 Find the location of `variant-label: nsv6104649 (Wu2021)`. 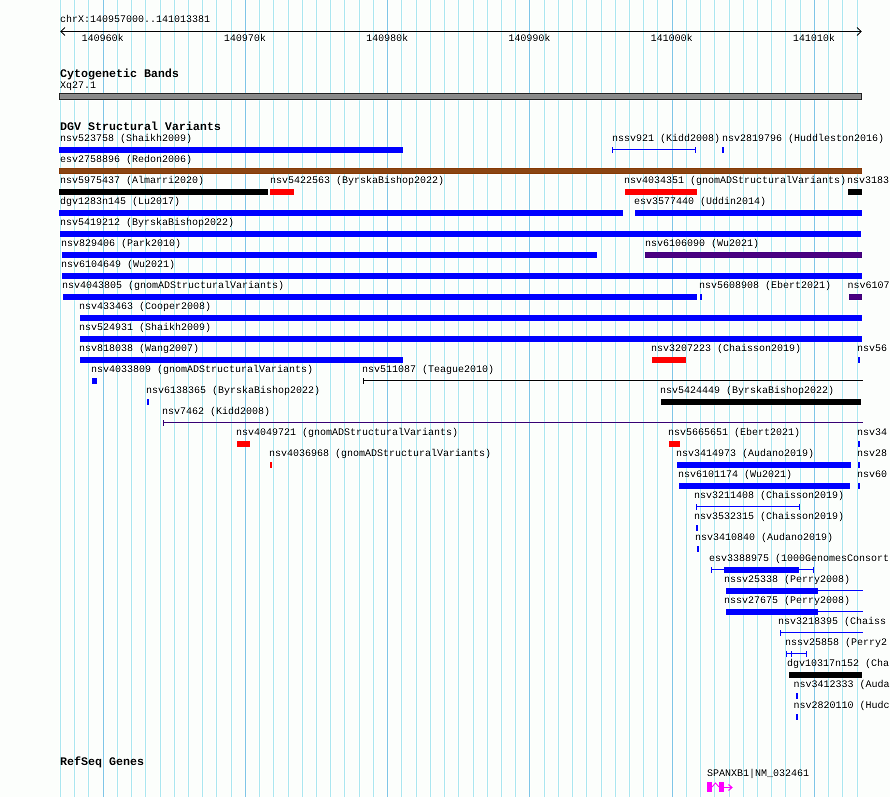

variant-label: nsv6104649 (Wu2021) is located at coordinates (118, 266).